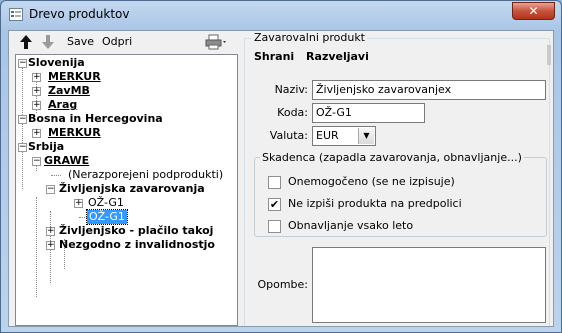  What do you see at coordinates (288, 135) in the screenshot?
I see `currency-label: Valuta:` at bounding box center [288, 135].